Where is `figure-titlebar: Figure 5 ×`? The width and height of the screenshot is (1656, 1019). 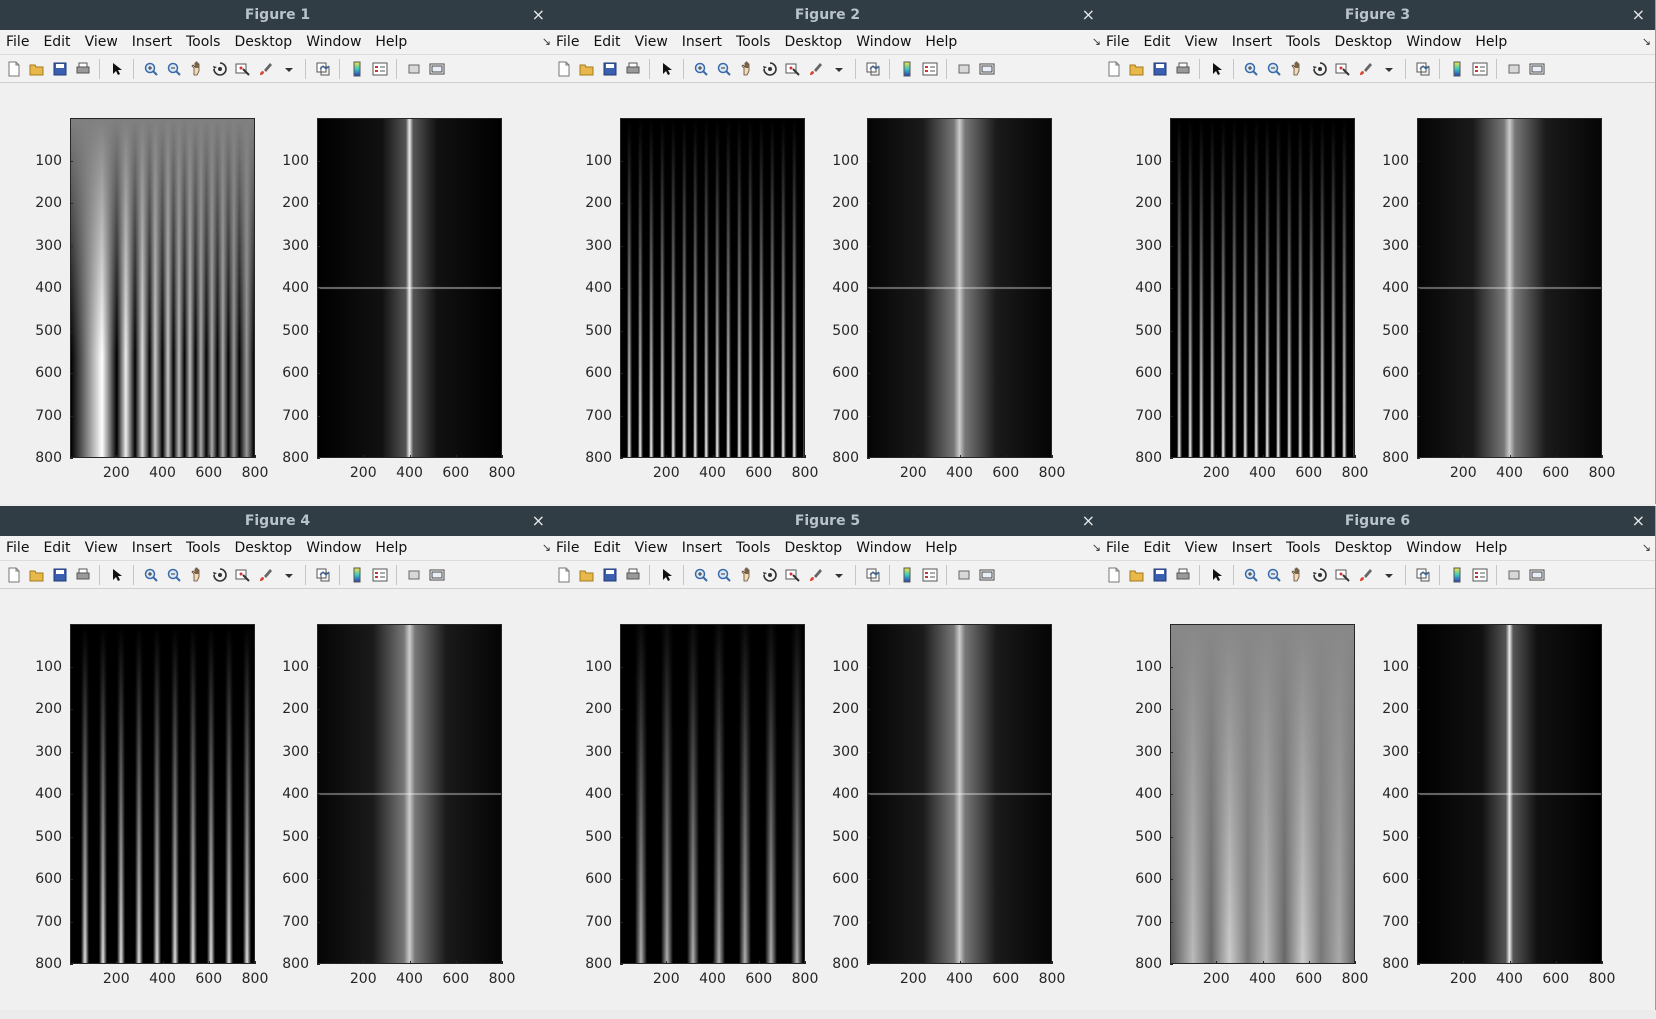 figure-titlebar: Figure 5 × is located at coordinates (827, 521).